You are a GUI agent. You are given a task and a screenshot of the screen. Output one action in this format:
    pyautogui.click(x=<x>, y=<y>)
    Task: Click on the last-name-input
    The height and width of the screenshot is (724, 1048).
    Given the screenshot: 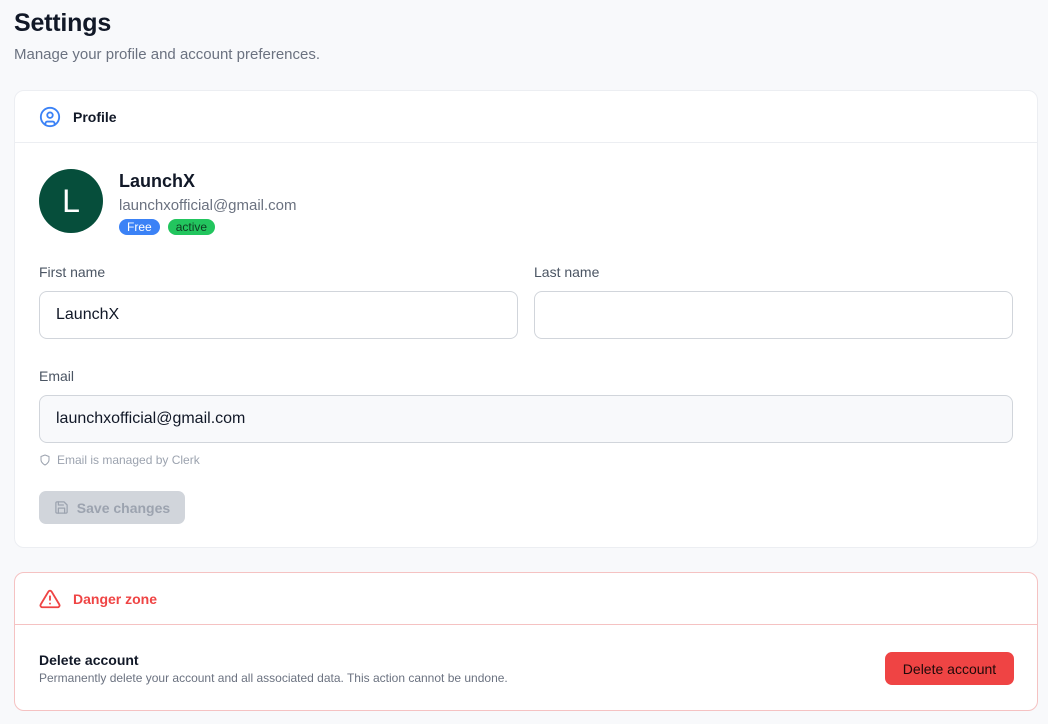 What is the action you would take?
    pyautogui.click(x=773, y=315)
    